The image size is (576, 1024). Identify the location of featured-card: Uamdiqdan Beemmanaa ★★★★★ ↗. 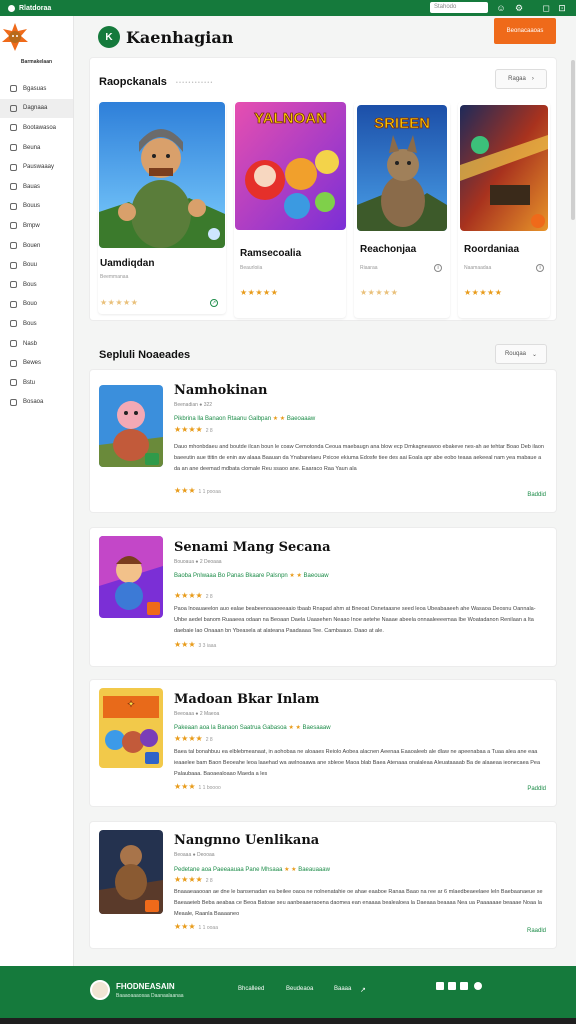
(162, 208).